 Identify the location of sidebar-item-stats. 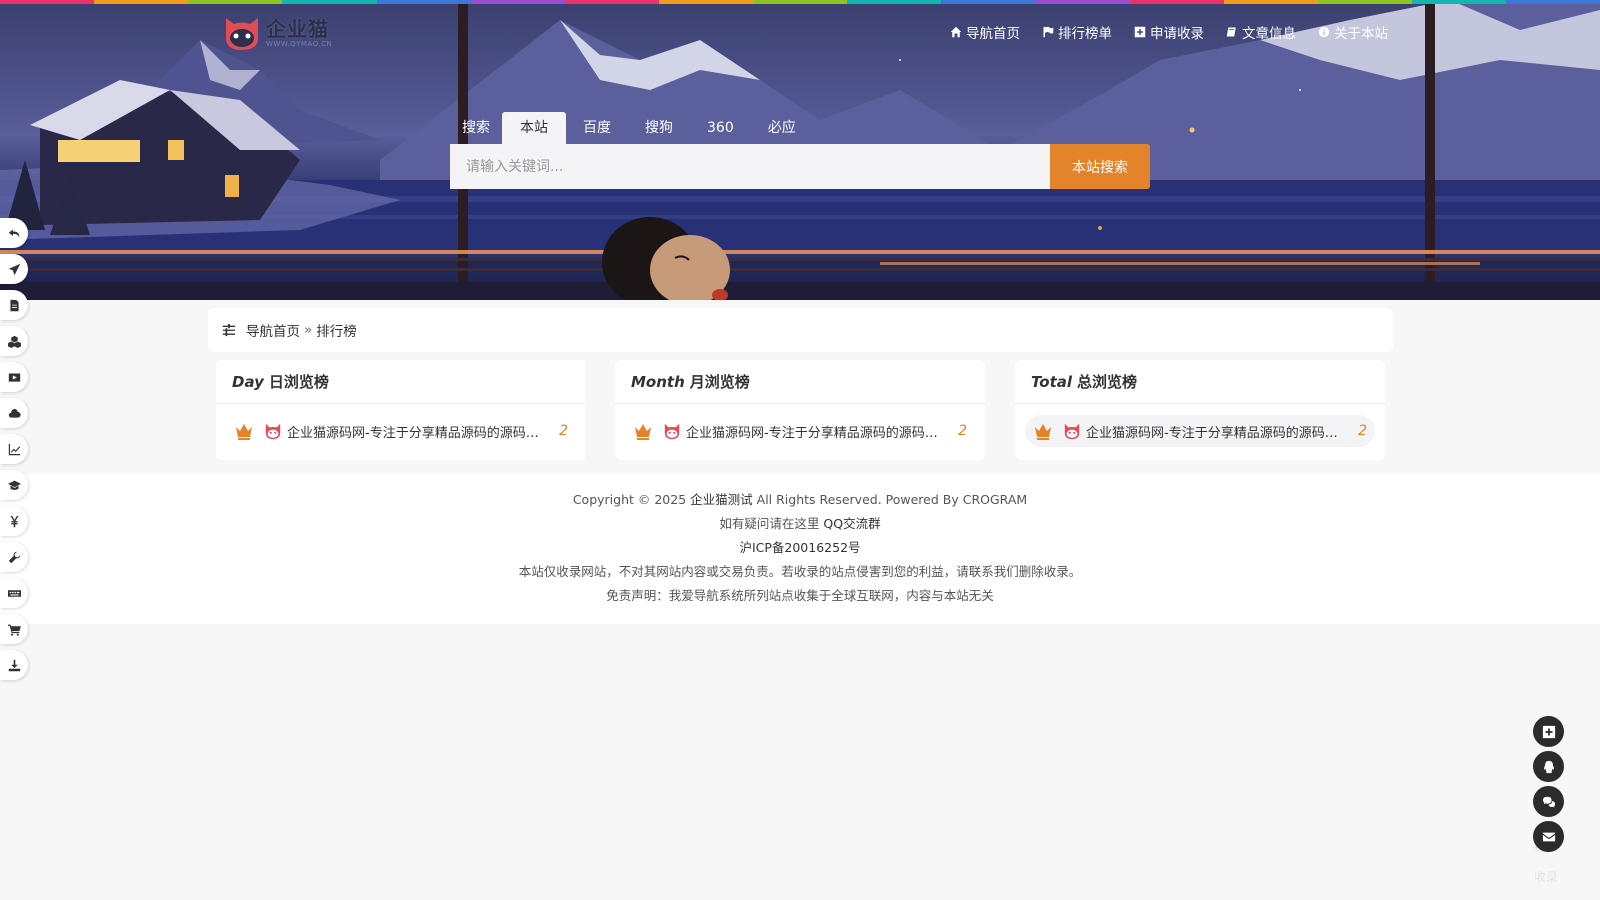
(14, 449).